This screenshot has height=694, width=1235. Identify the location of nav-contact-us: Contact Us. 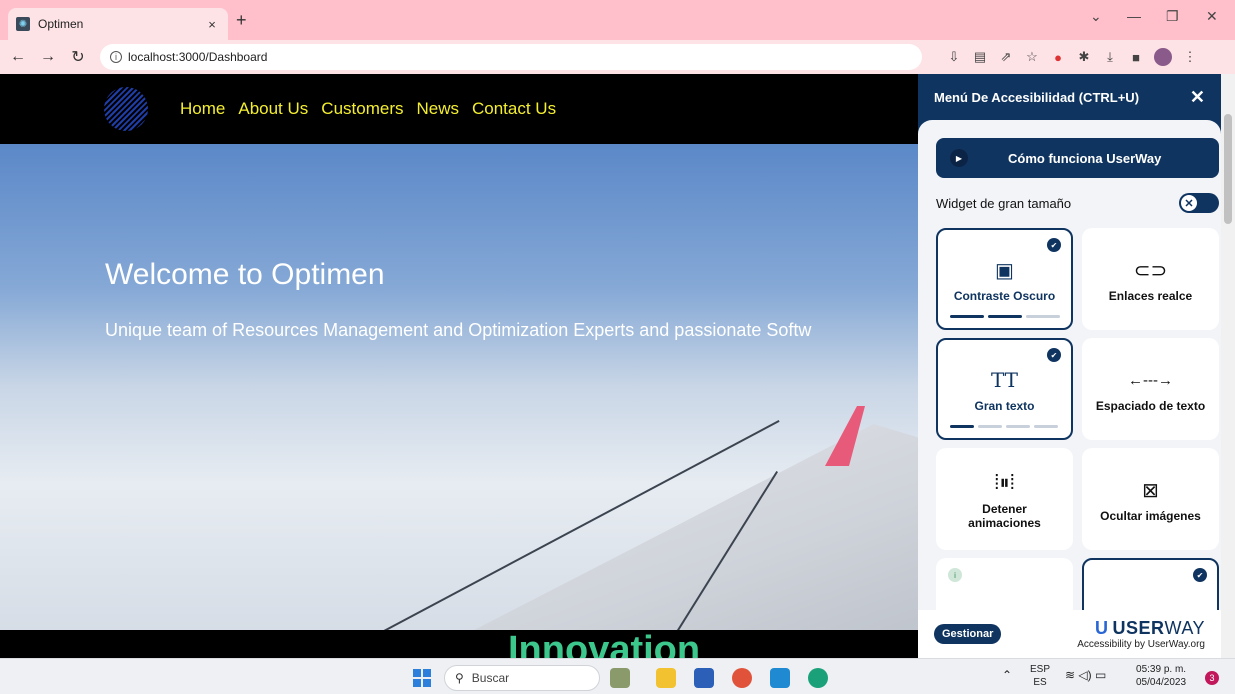
(514, 109).